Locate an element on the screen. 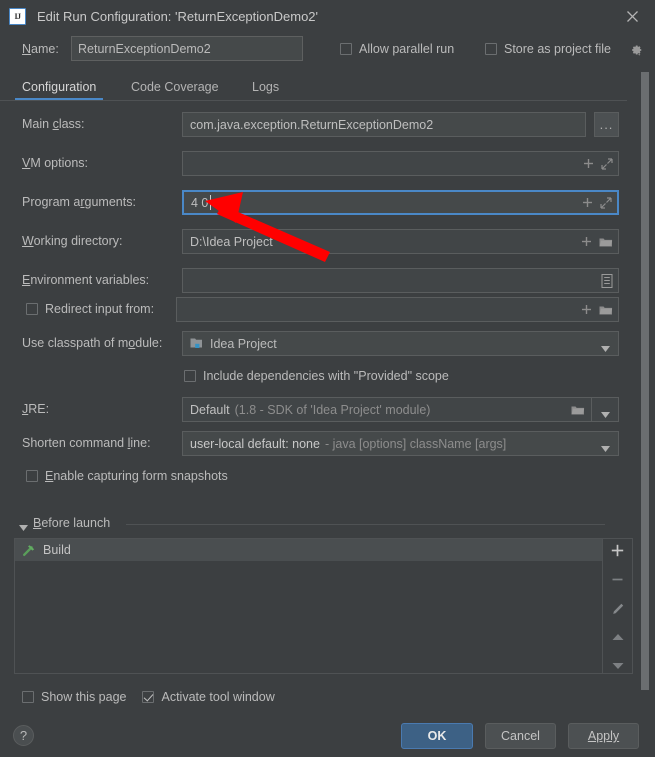 Image resolution: width=655 pixels, height=757 pixels. edit-button is located at coordinates (618, 609).